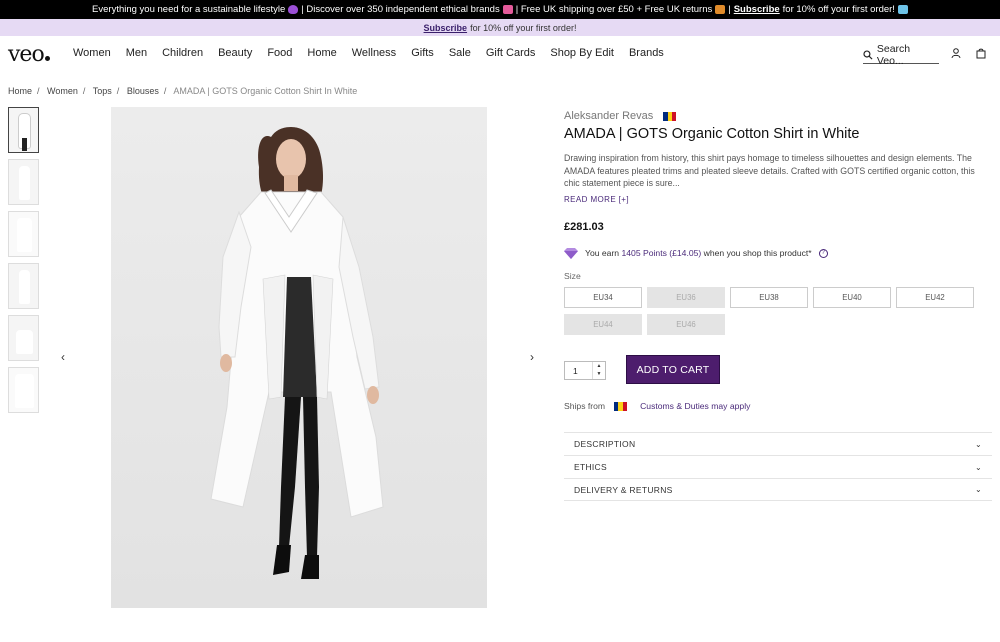  I want to click on breadcrumb-blouses: Blouses, so click(143, 91).